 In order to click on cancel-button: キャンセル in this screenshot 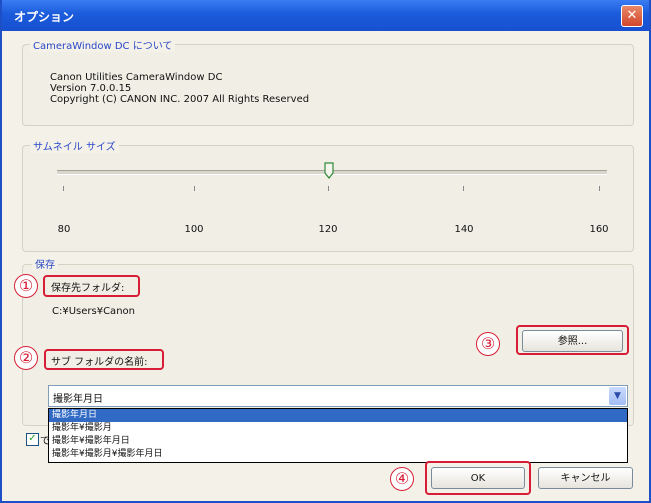, I will do `click(585, 478)`.